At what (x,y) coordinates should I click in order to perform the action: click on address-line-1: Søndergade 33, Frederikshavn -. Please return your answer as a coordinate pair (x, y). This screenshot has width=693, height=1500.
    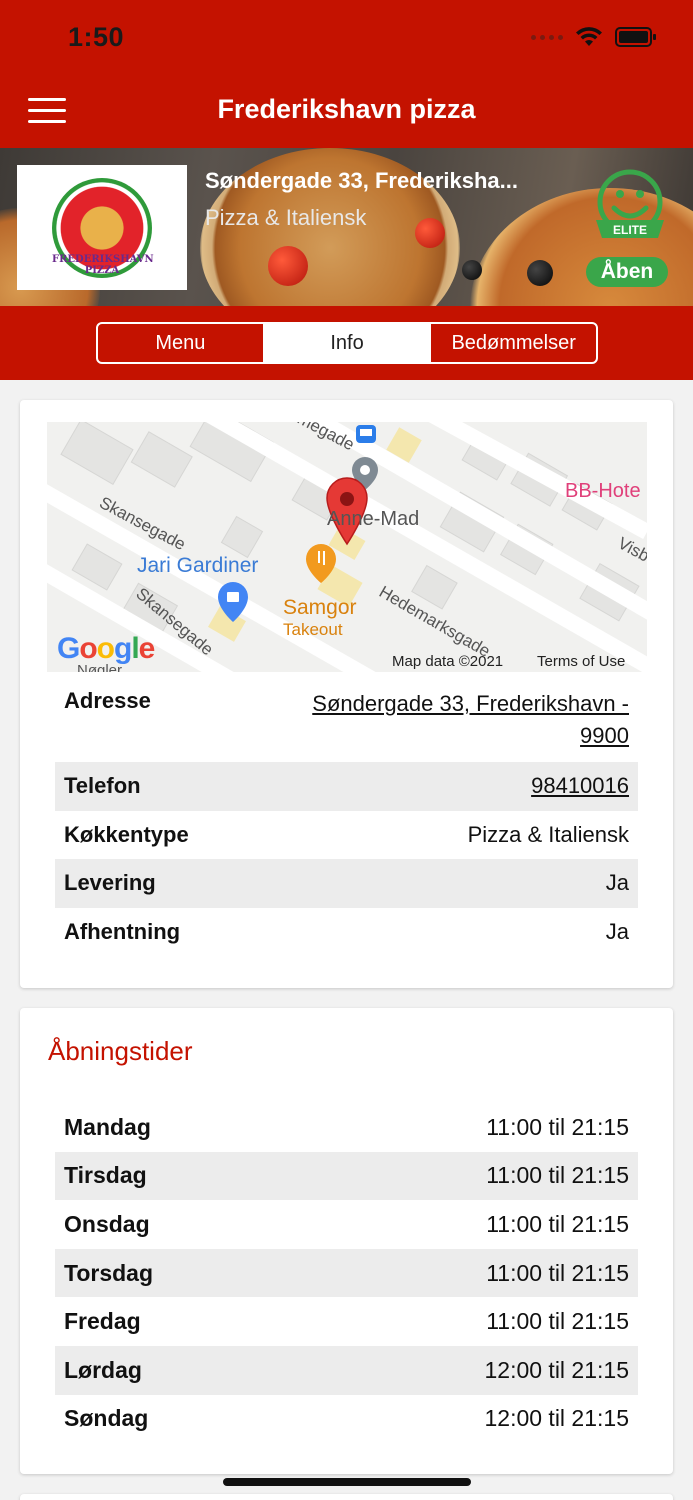
    Looking at the image, I should click on (470, 703).